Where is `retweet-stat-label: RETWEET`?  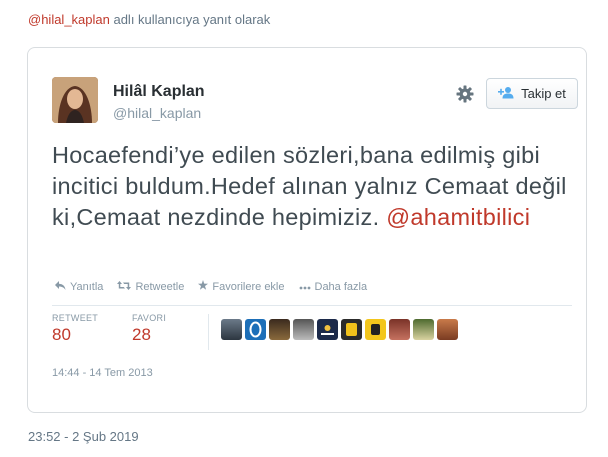
retweet-stat-label: RETWEET is located at coordinates (75, 318).